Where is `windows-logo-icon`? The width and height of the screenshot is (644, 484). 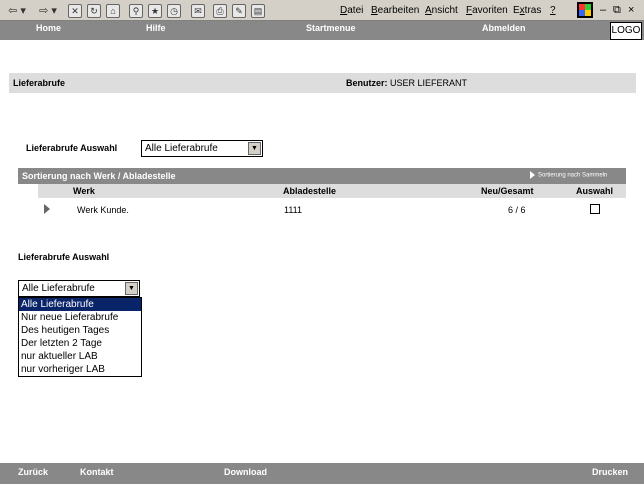
windows-logo-icon is located at coordinates (585, 10).